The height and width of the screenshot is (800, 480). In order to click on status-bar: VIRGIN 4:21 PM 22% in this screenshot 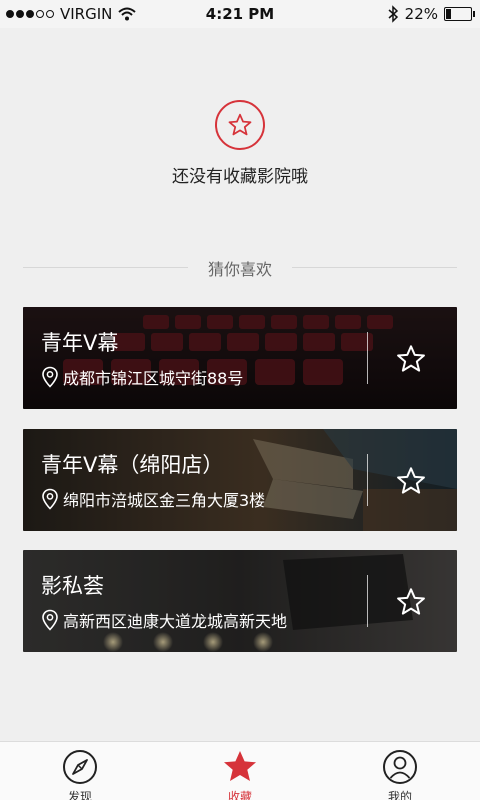, I will do `click(240, 14)`.